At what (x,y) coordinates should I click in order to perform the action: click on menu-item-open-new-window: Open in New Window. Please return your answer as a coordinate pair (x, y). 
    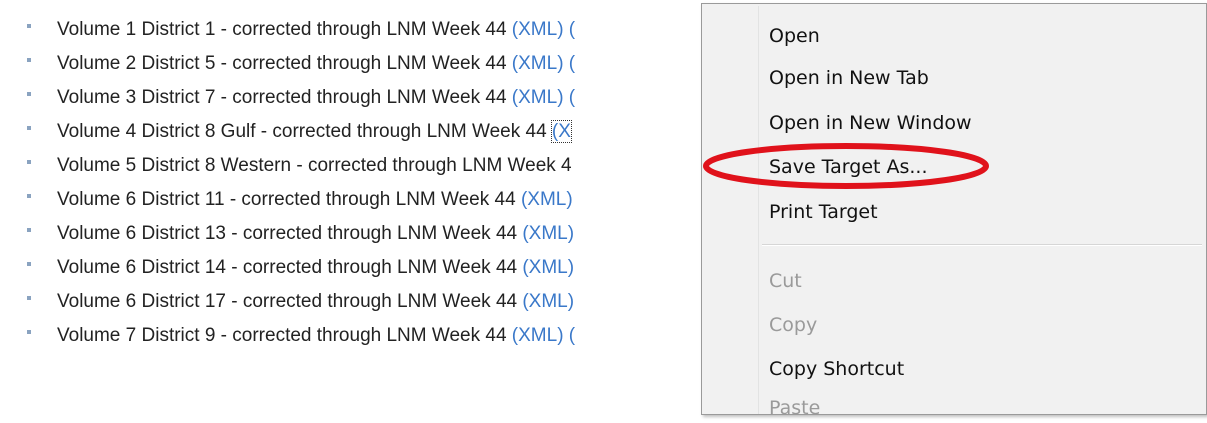
    Looking at the image, I should click on (870, 123).